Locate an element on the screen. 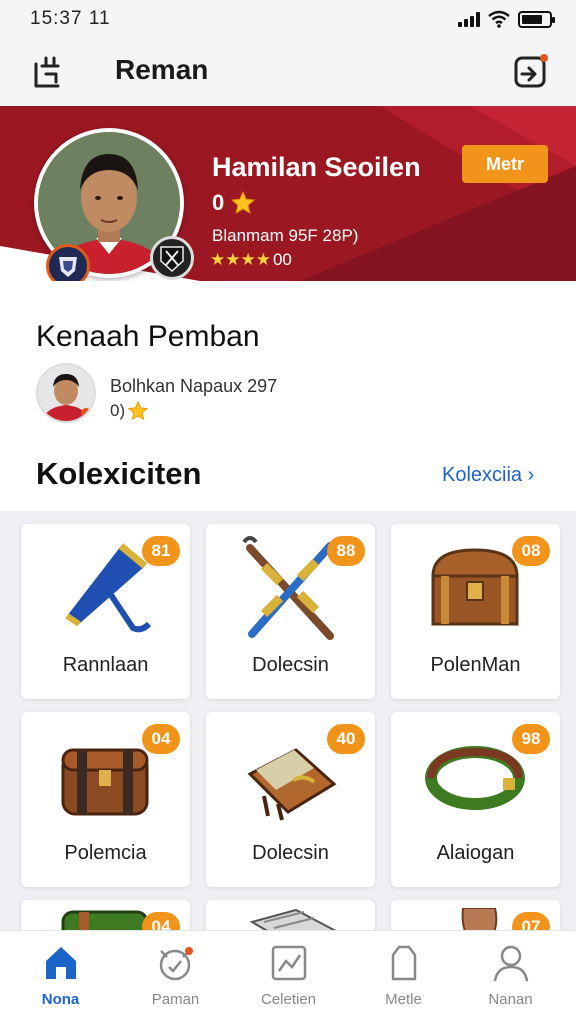 Image resolution: width=576 pixels, height=1024 pixels. player-photo-small is located at coordinates (66, 393).